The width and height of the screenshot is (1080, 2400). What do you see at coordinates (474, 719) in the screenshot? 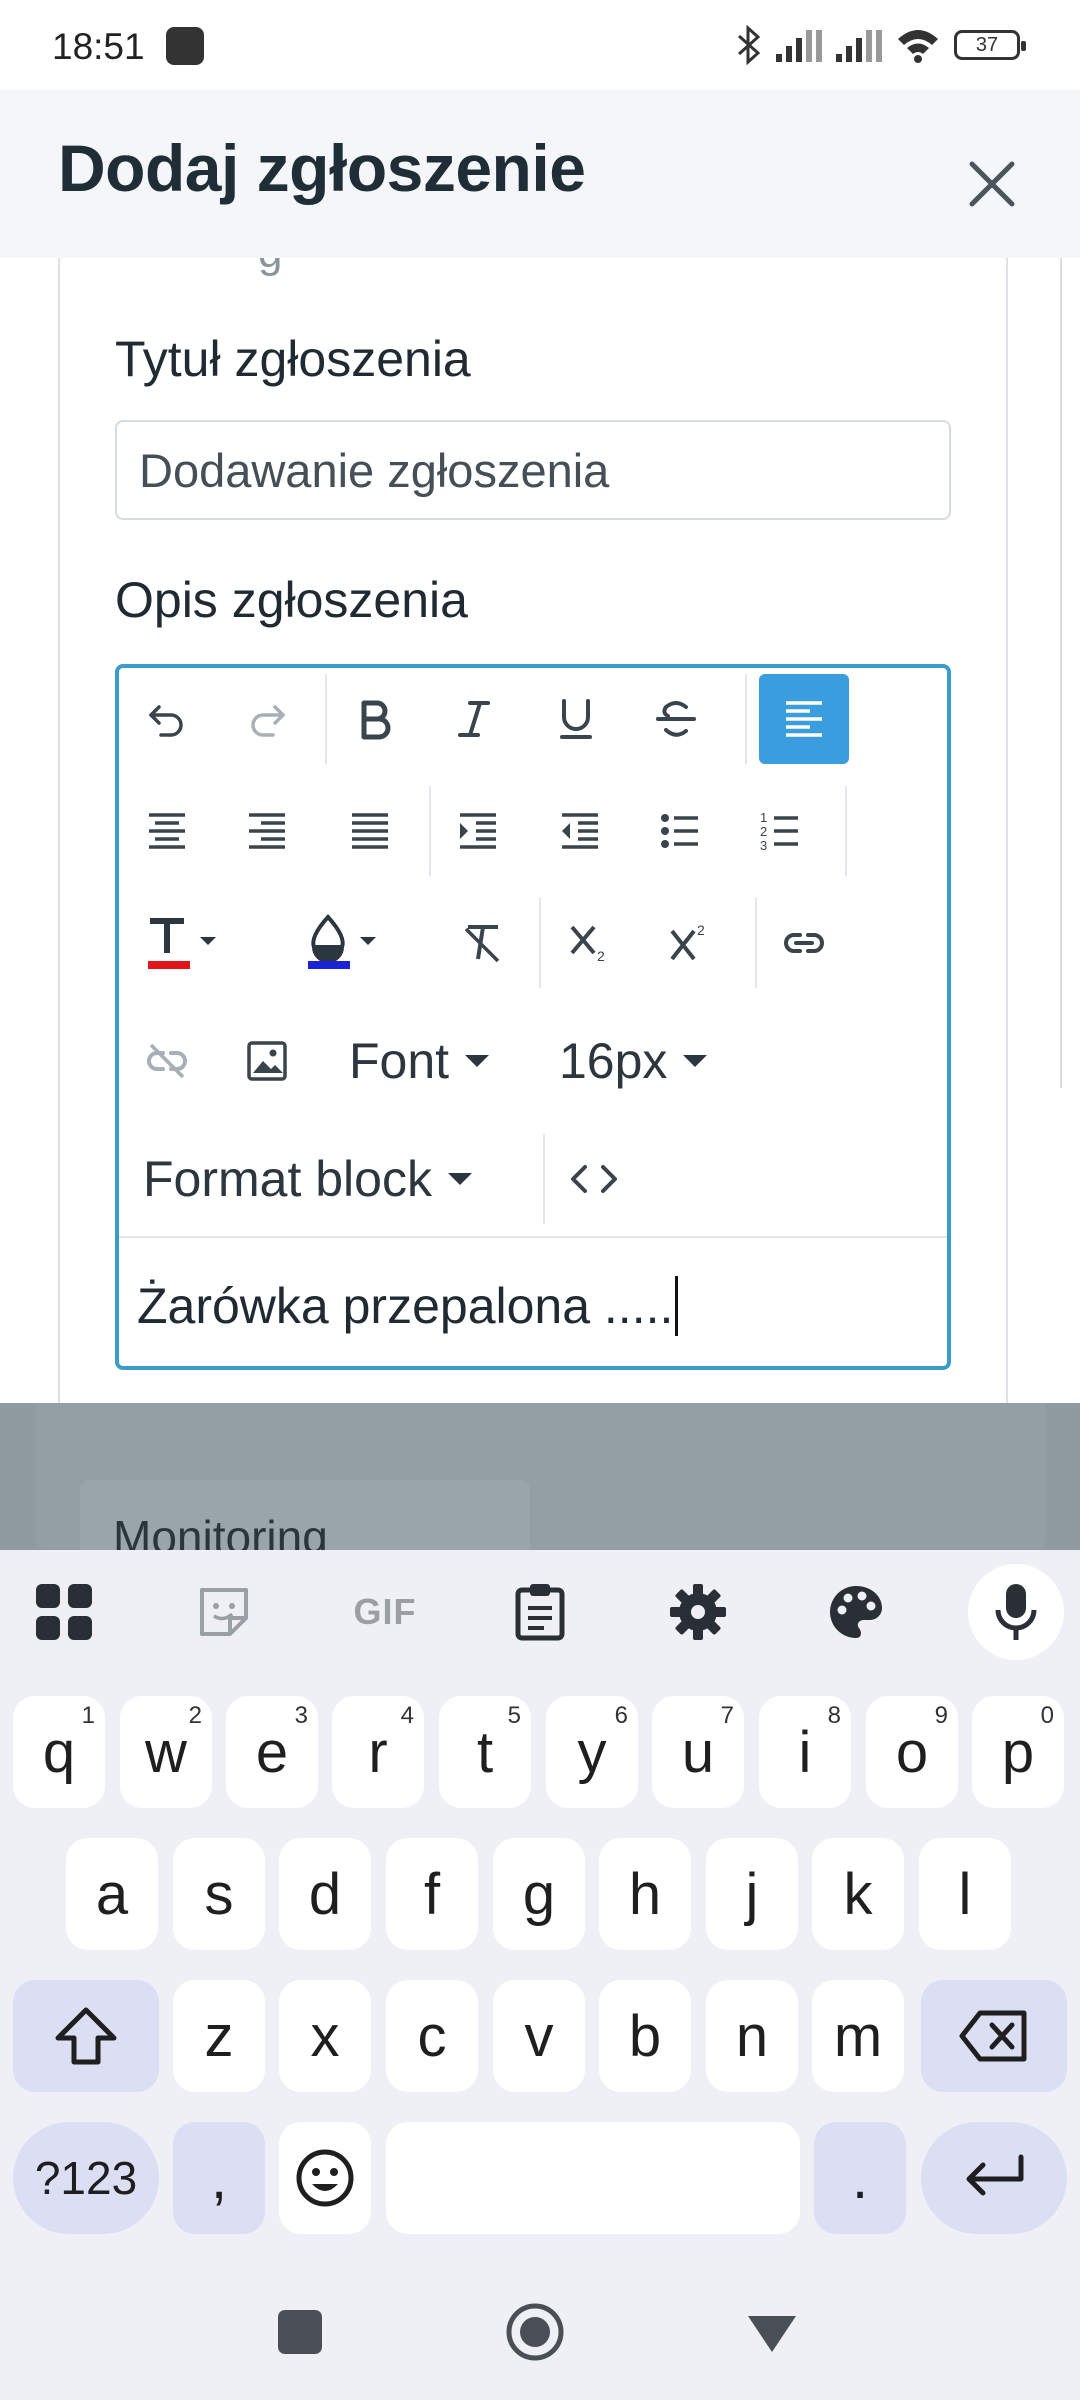
I see `italic-button` at bounding box center [474, 719].